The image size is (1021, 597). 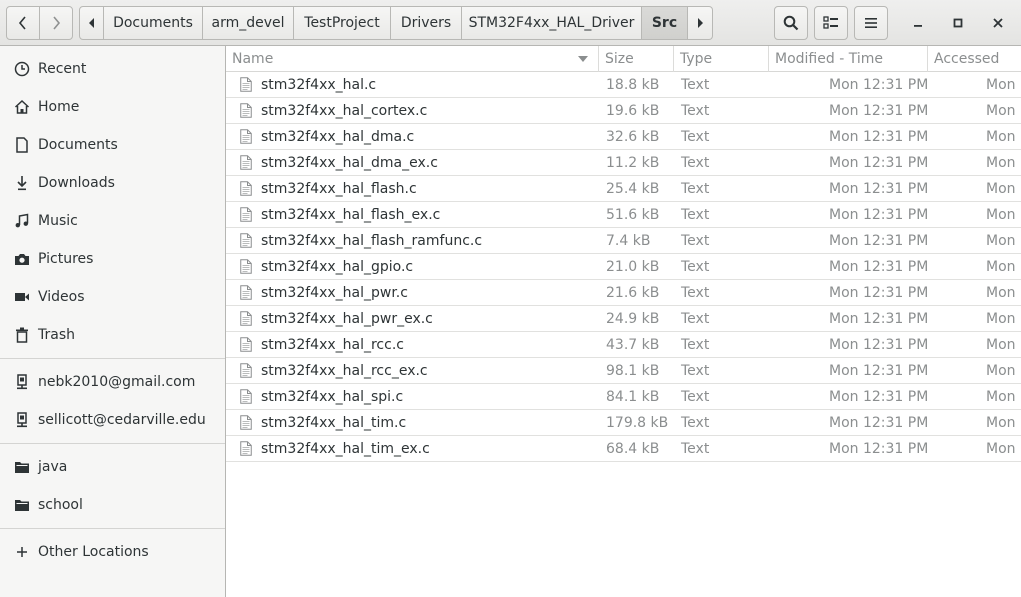 I want to click on chevron-right-icon, so click(x=57, y=23).